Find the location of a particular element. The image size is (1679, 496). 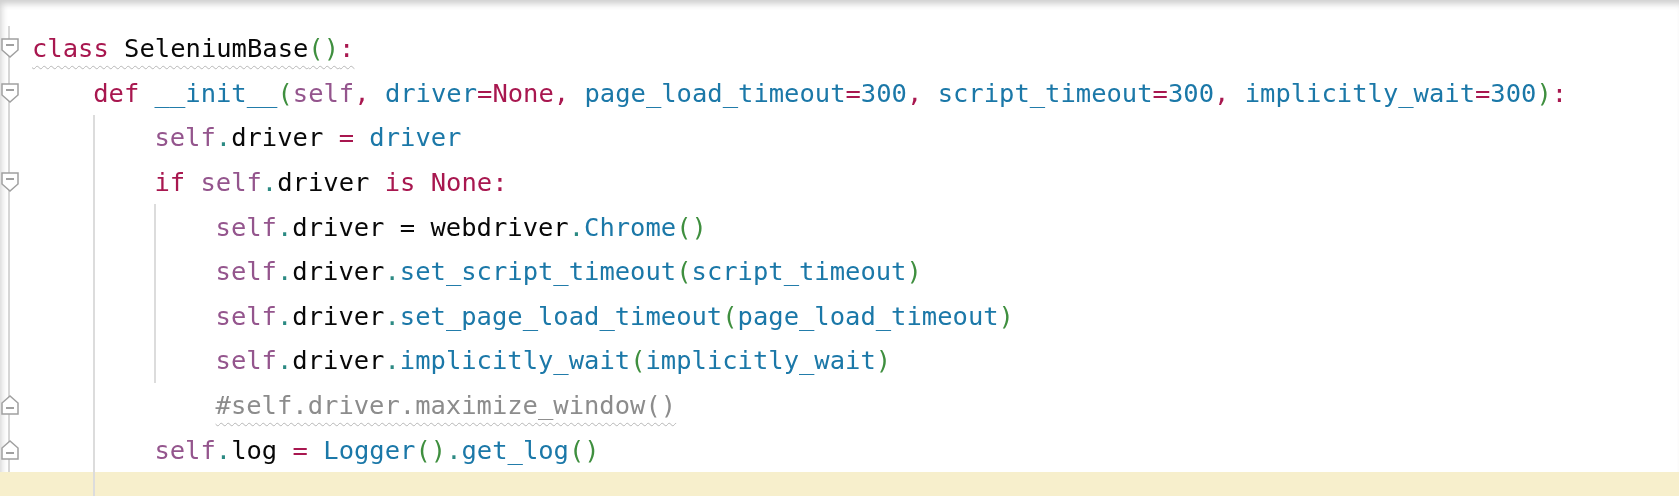

code-comment: #self.driver.maximize_window() is located at coordinates (446, 405).